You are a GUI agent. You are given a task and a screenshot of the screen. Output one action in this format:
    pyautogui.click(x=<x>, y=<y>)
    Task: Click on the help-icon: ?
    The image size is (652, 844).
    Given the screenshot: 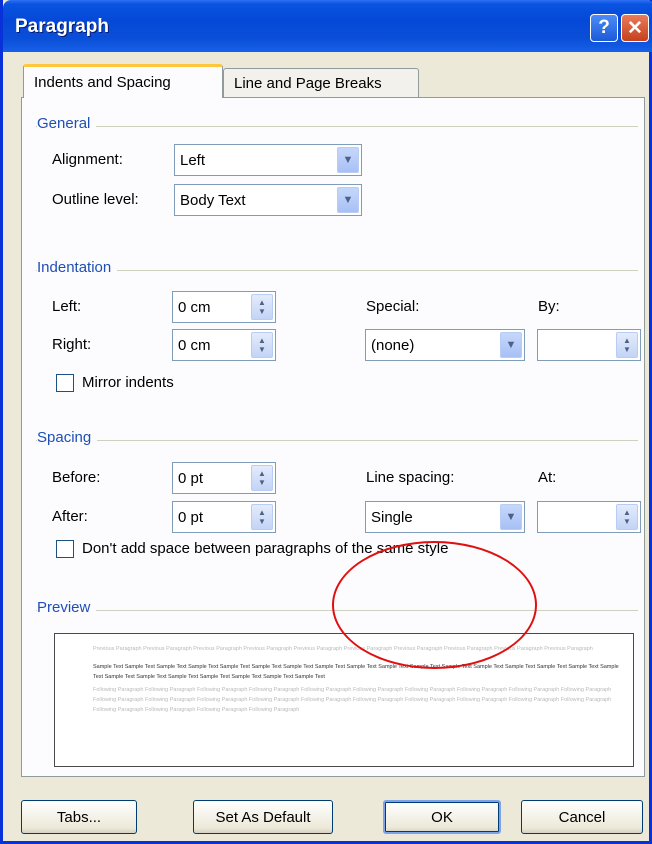 What is the action you would take?
    pyautogui.click(x=604, y=27)
    